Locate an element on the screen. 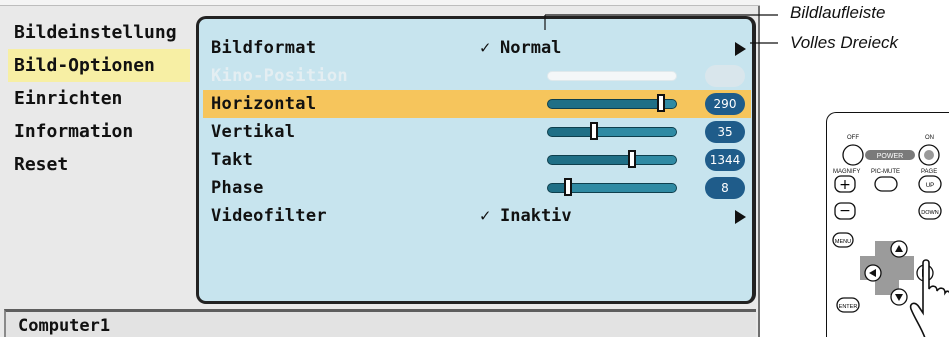 This screenshot has width=949, height=337. input-source-label: Computer1 is located at coordinates (64, 326).